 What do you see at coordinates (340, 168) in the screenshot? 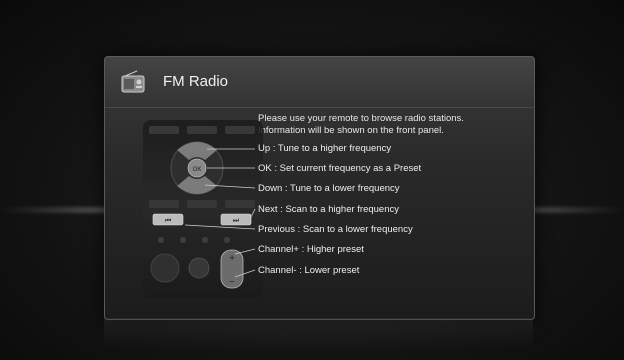
I see `legend-ok: OK : Set current frequency as a Preset` at bounding box center [340, 168].